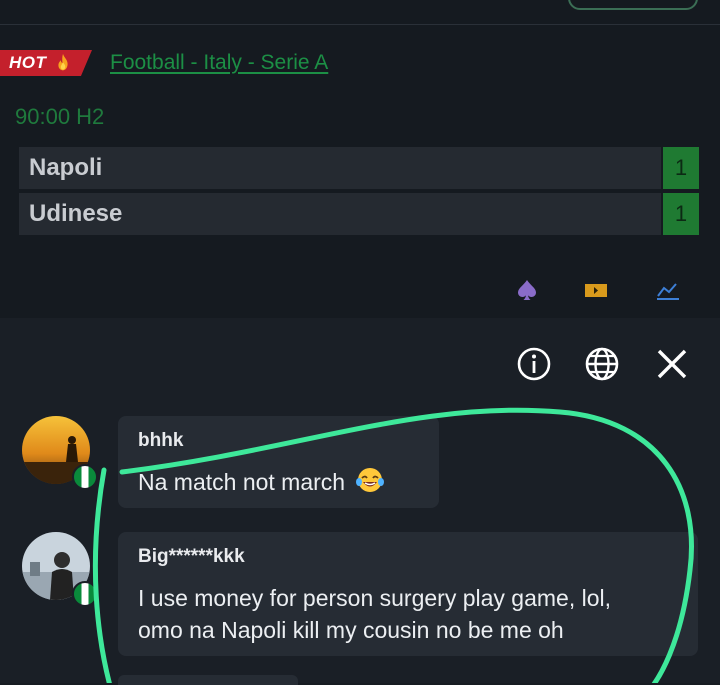  What do you see at coordinates (278, 462) in the screenshot?
I see `chat-bubble: bhhk Na match not march` at bounding box center [278, 462].